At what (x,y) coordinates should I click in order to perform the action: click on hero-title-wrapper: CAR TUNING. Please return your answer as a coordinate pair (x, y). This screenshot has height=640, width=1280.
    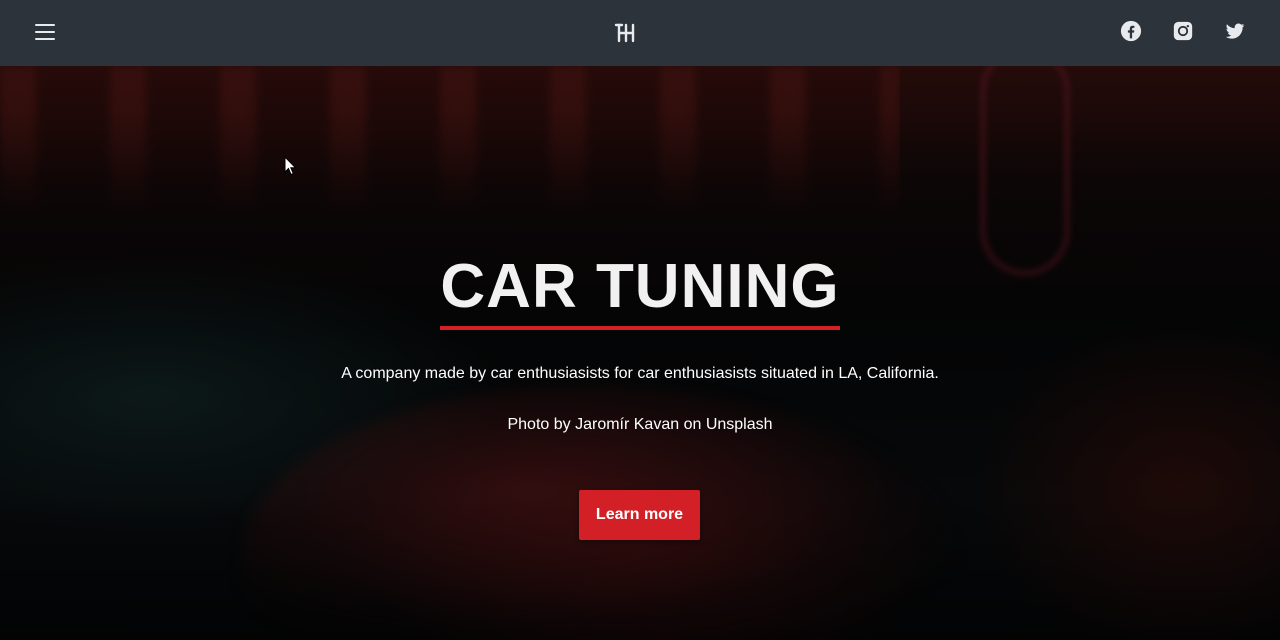
    Looking at the image, I should click on (640, 291).